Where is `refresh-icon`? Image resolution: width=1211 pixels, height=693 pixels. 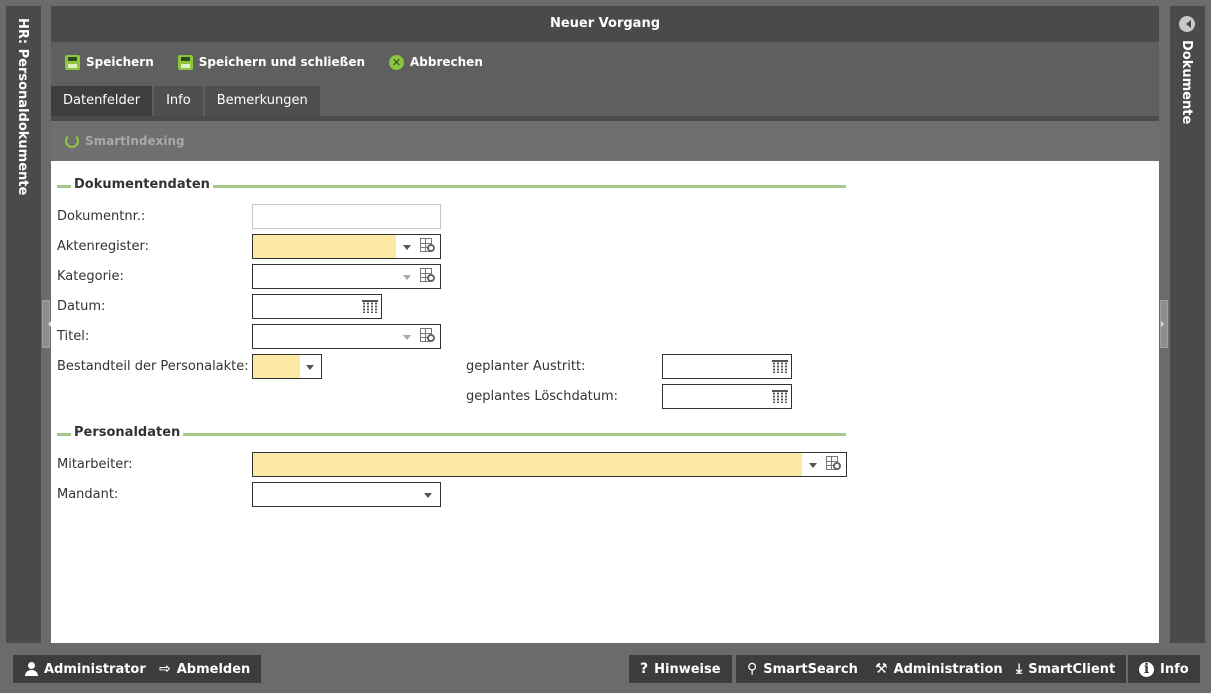
refresh-icon is located at coordinates (72, 141).